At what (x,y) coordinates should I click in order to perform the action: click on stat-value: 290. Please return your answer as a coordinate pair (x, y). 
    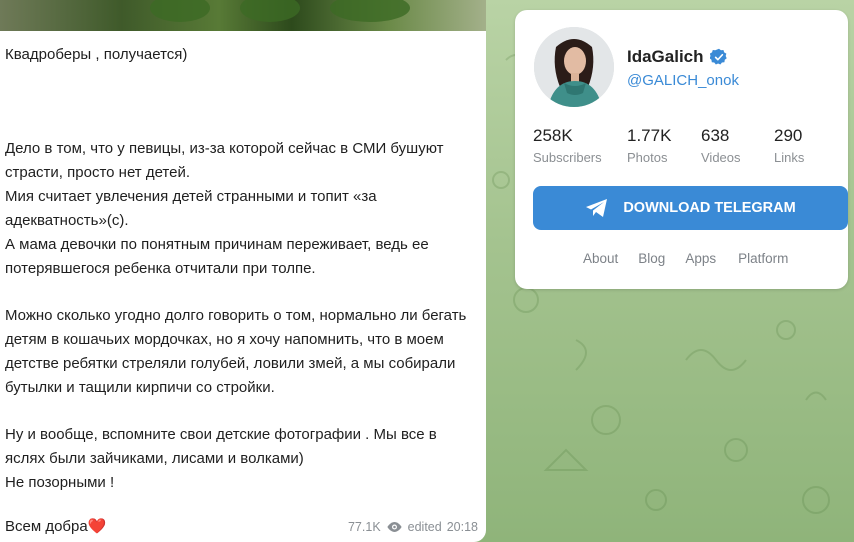
    Looking at the image, I should click on (788, 135).